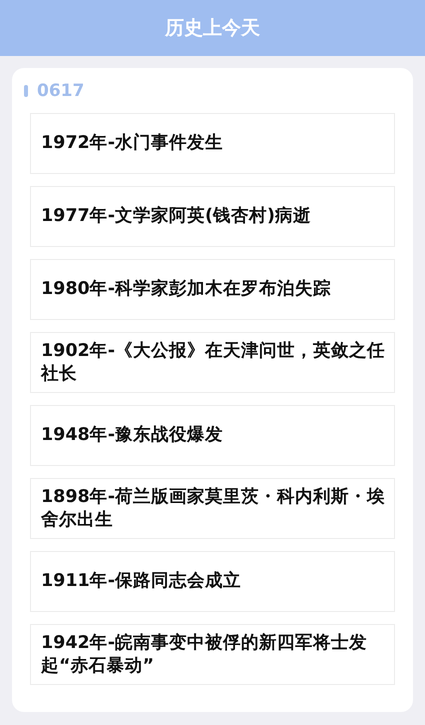 Image resolution: width=425 pixels, height=725 pixels. What do you see at coordinates (26, 91) in the screenshot?
I see `marker-icon` at bounding box center [26, 91].